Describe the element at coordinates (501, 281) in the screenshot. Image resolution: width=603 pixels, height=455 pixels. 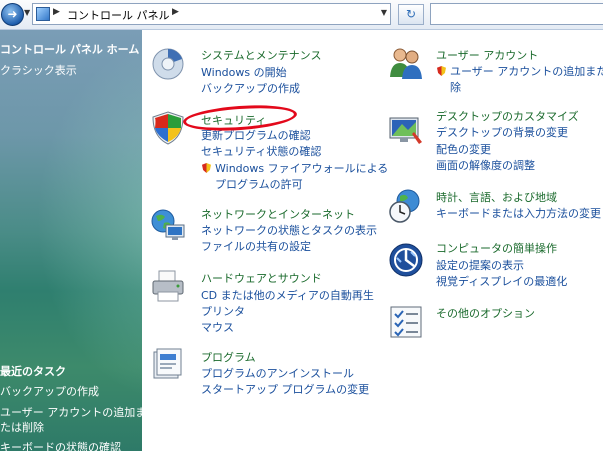
I see `task-link: 視覚ディスプレイの最適化` at that location.